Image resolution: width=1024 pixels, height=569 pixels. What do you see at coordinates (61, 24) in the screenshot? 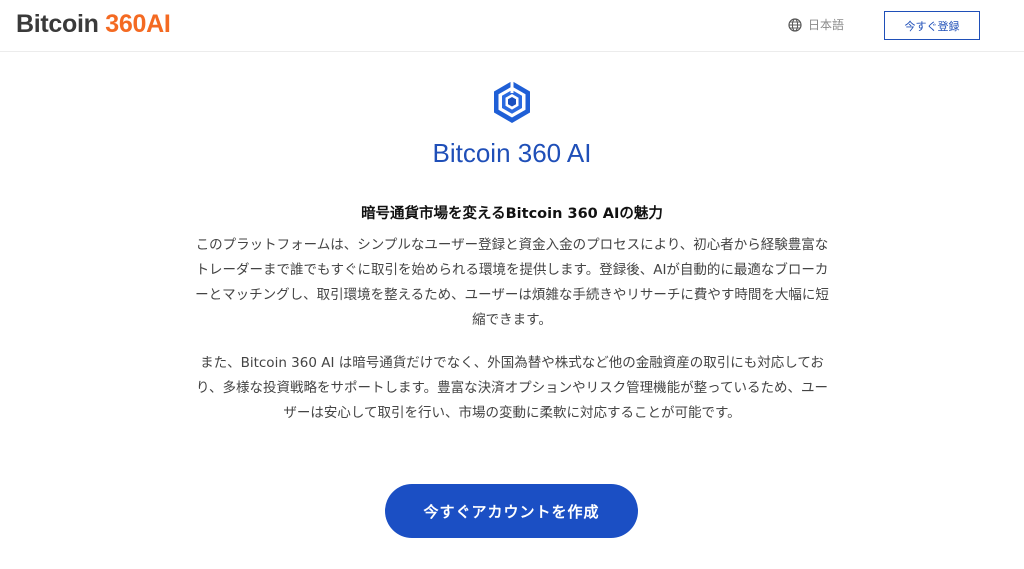
I see `logo-text: Bitcoin` at bounding box center [61, 24].